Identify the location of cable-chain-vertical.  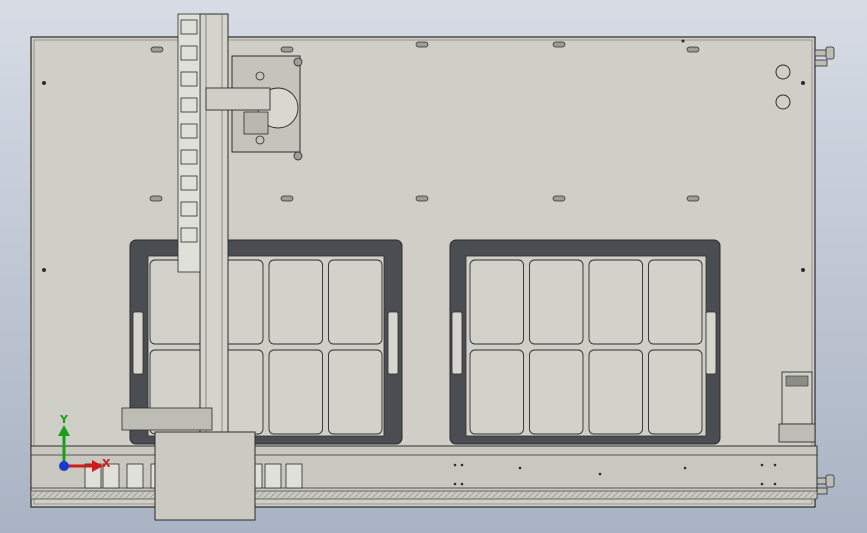
(189, 143).